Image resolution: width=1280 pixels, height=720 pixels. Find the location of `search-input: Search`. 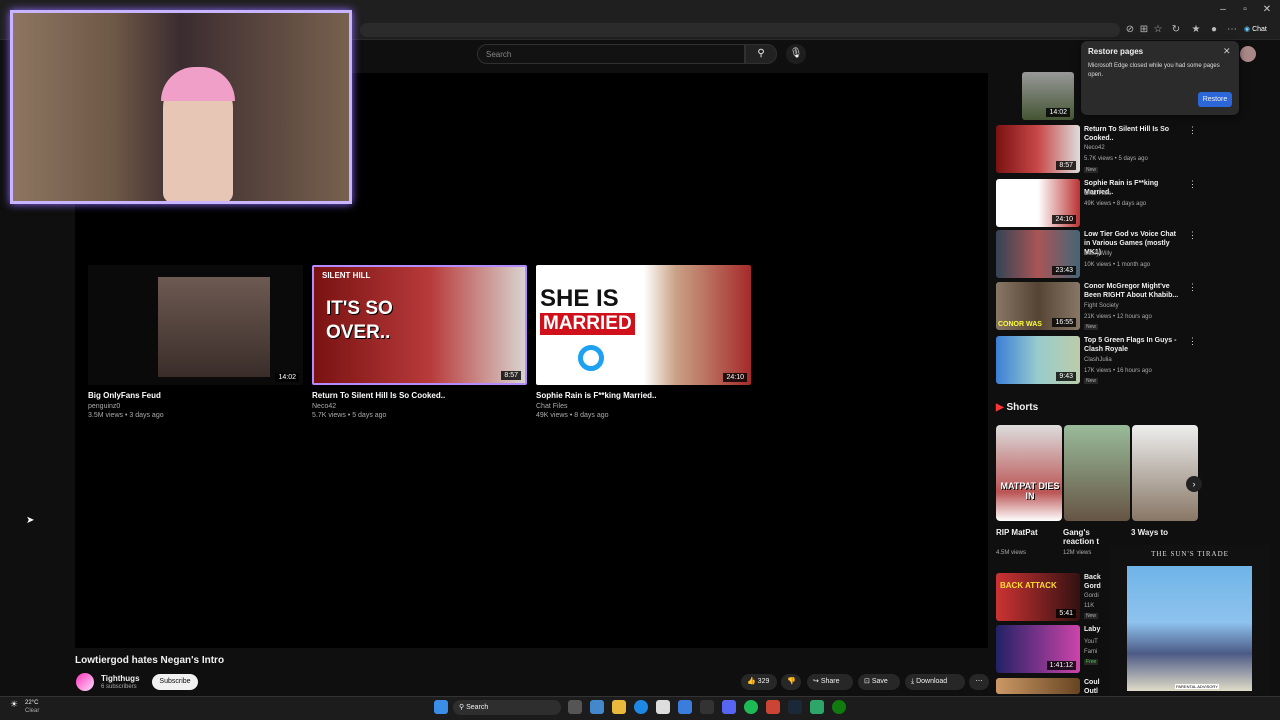

search-input: Search is located at coordinates (611, 54).